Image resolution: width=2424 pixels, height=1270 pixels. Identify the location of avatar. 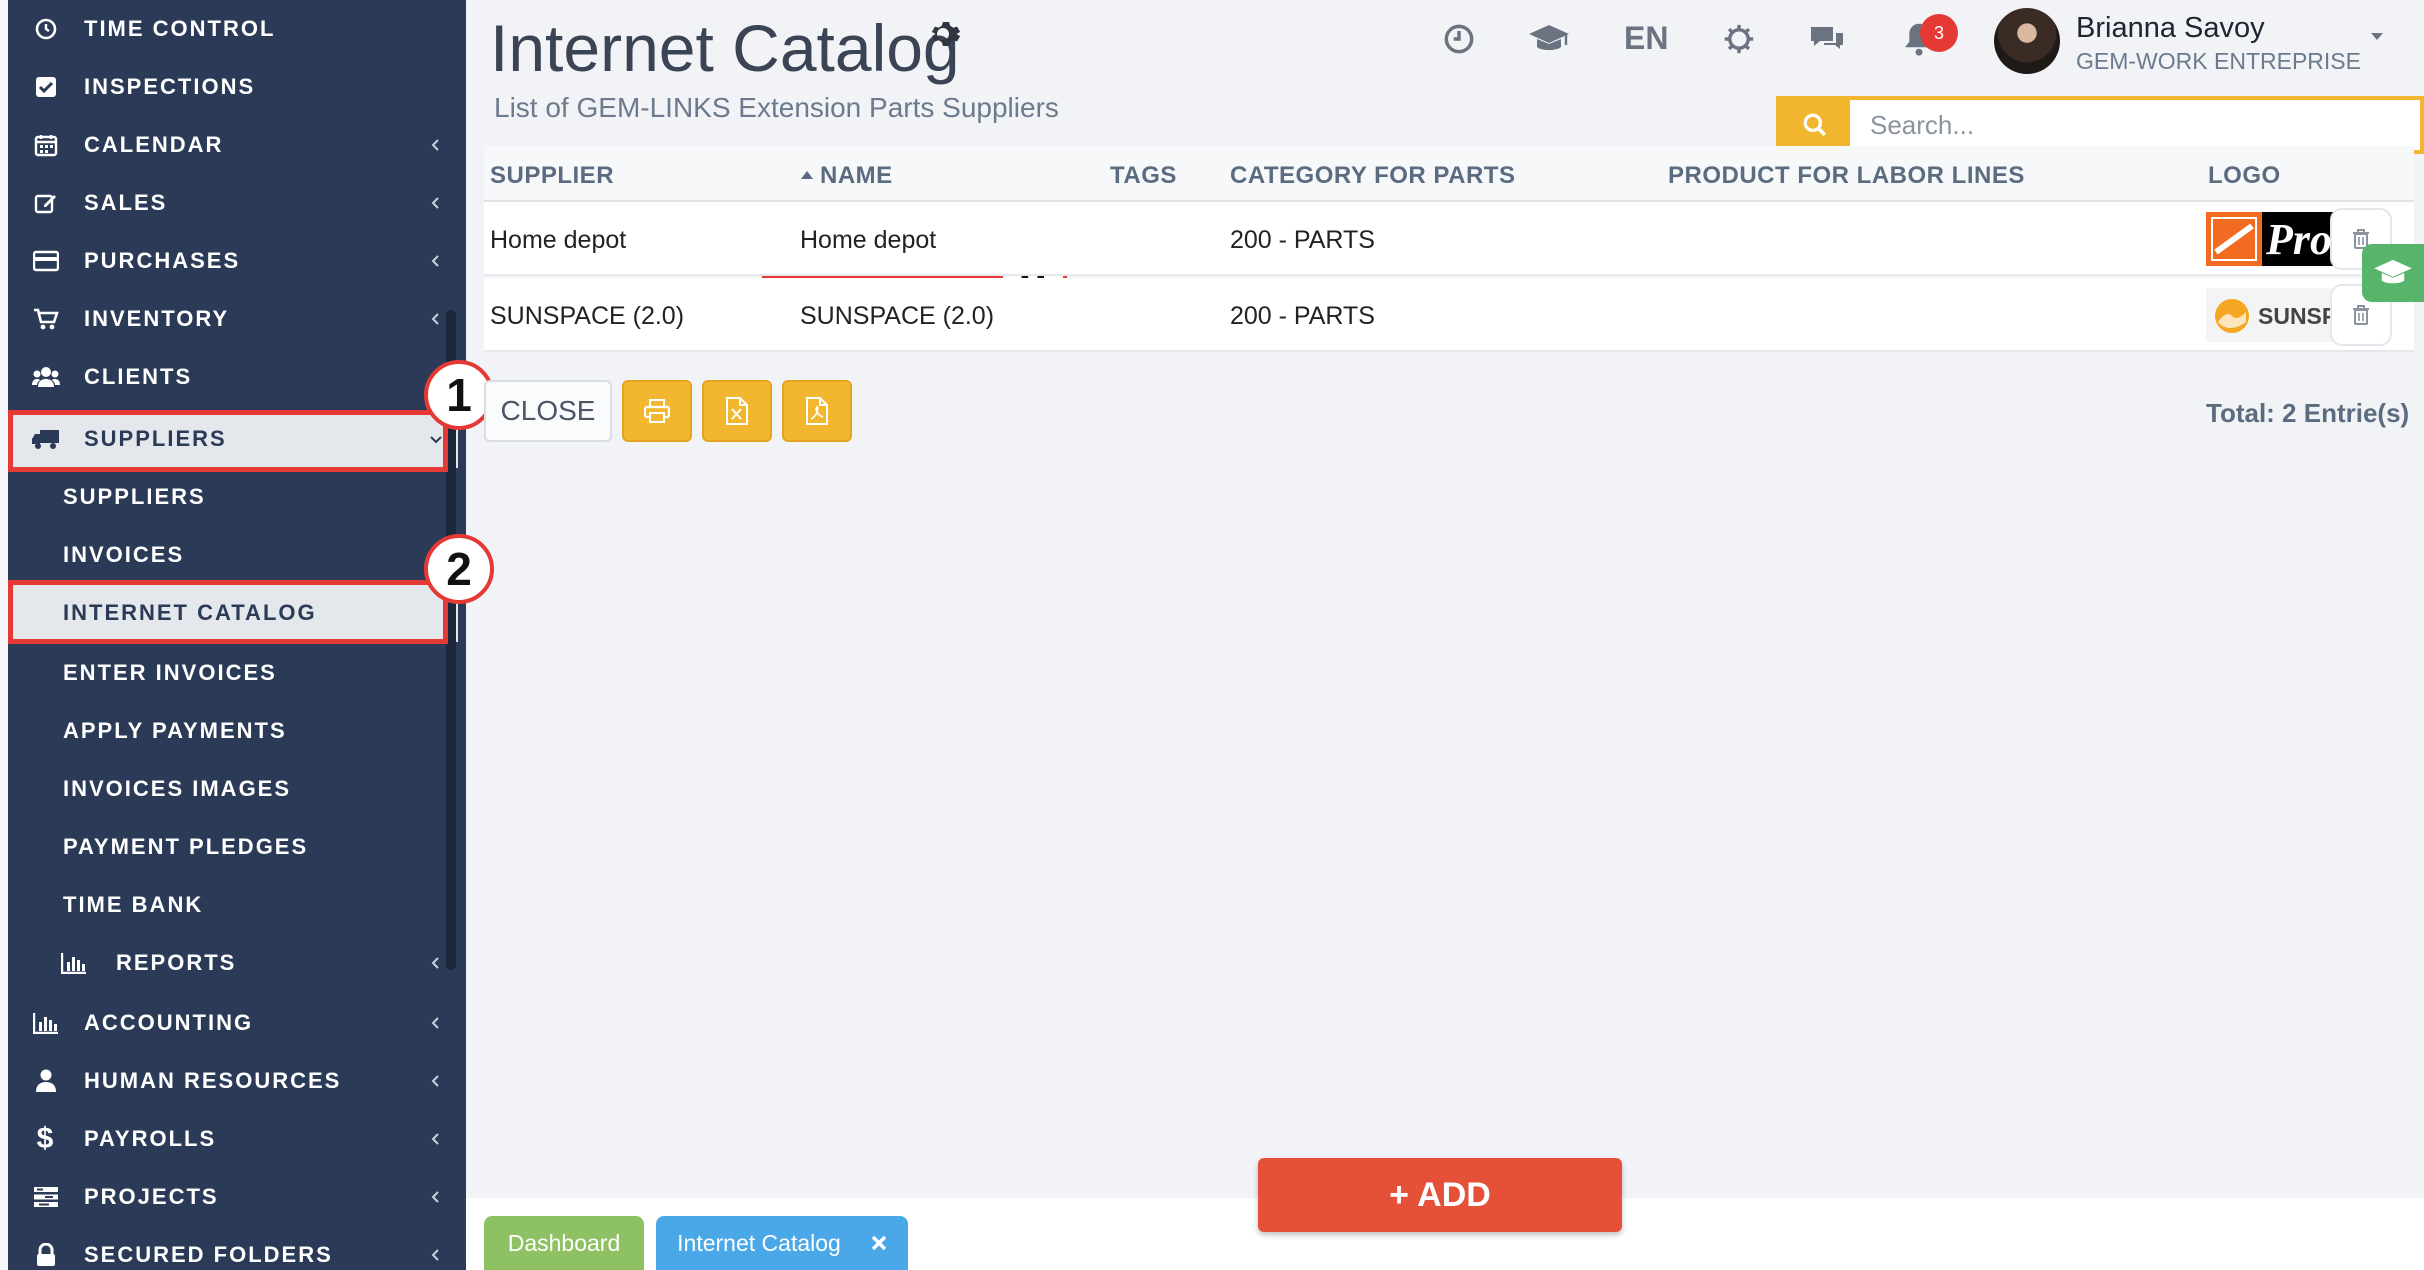
(2027, 41).